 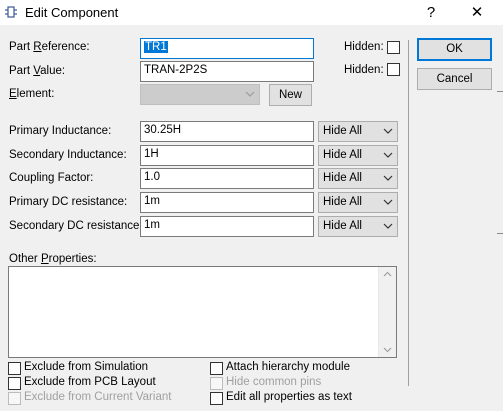 I want to click on property-label: Coupling Factor:, so click(x=51, y=178).